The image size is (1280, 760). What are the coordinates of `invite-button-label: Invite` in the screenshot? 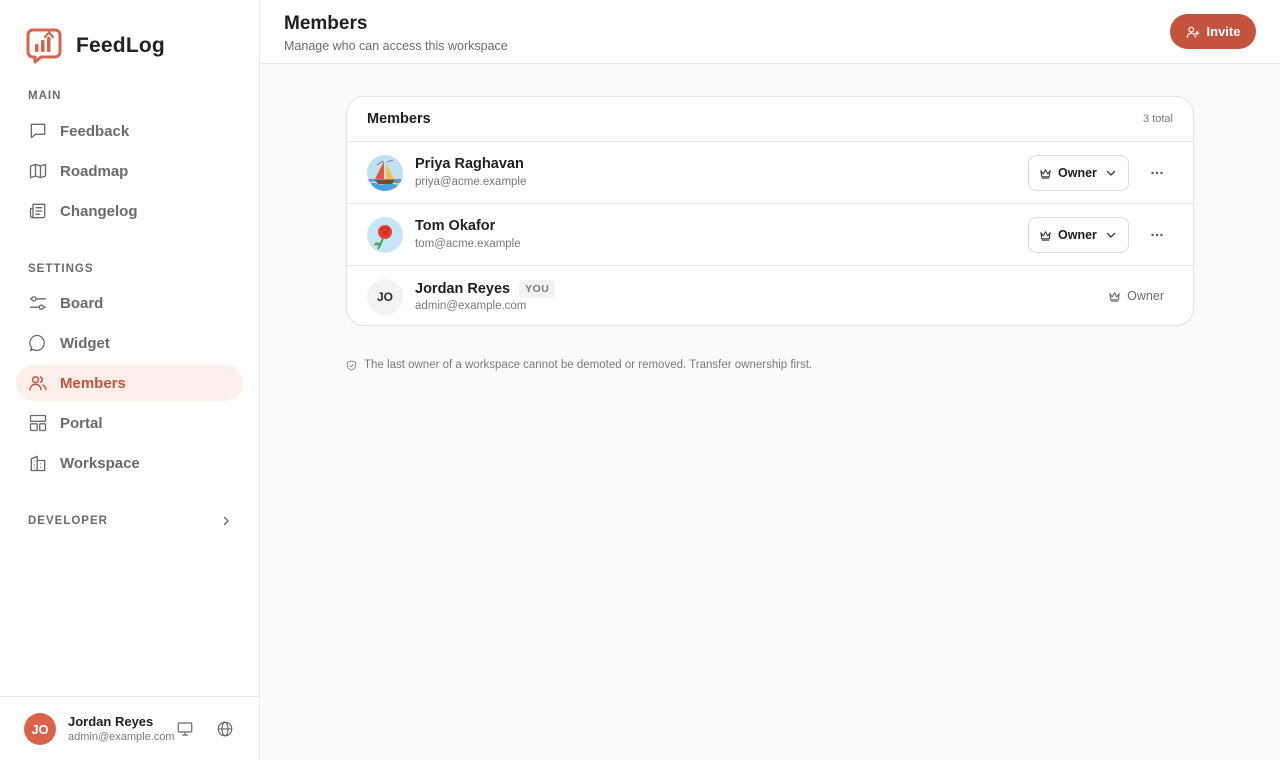 It's located at (1223, 31).